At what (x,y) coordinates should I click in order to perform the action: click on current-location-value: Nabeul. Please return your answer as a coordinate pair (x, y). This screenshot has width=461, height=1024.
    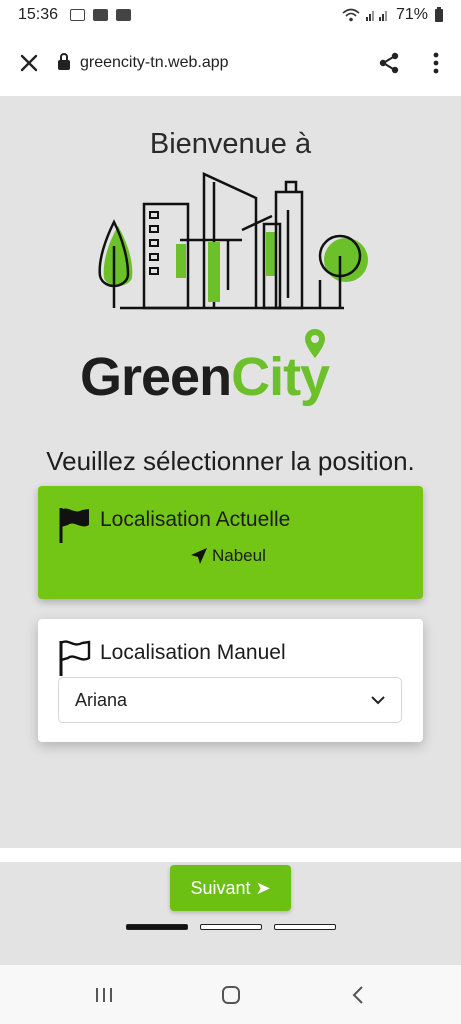
    Looking at the image, I should click on (228, 556).